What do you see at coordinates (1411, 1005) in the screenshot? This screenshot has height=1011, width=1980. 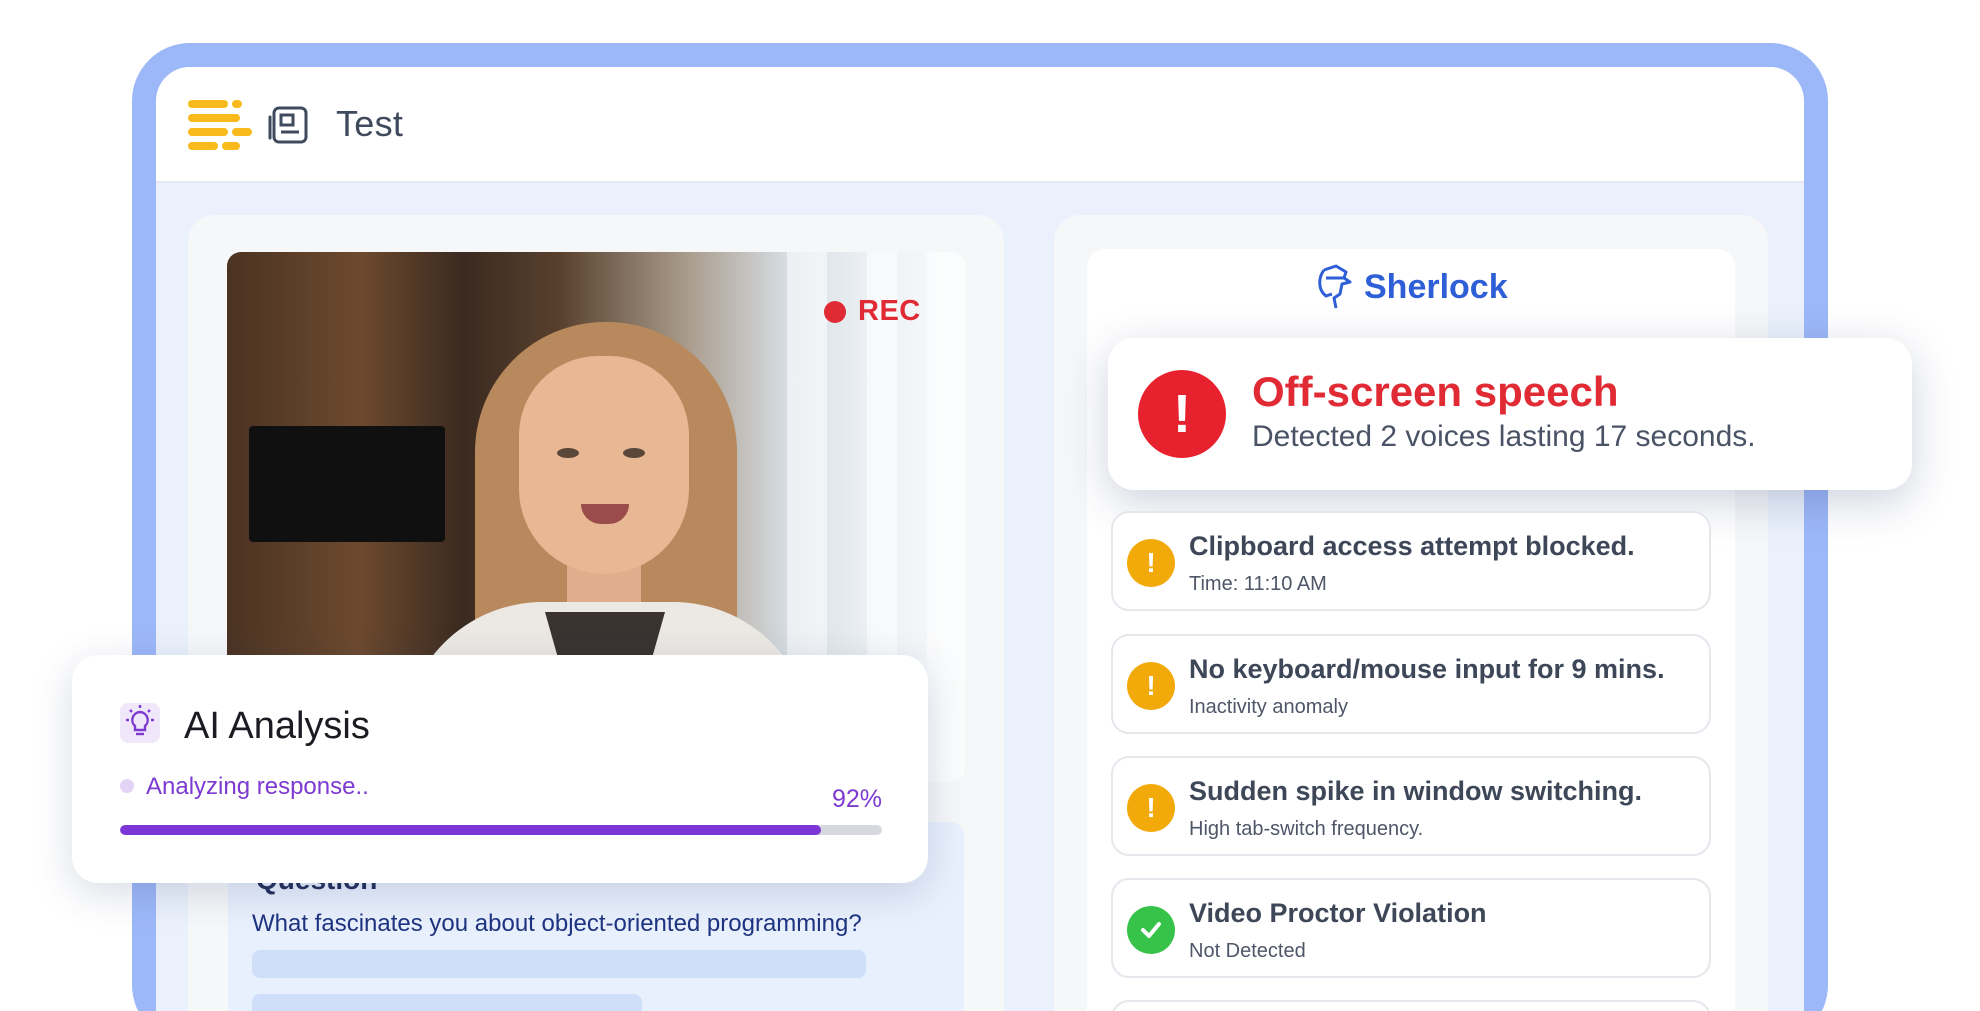 I see `event-item` at bounding box center [1411, 1005].